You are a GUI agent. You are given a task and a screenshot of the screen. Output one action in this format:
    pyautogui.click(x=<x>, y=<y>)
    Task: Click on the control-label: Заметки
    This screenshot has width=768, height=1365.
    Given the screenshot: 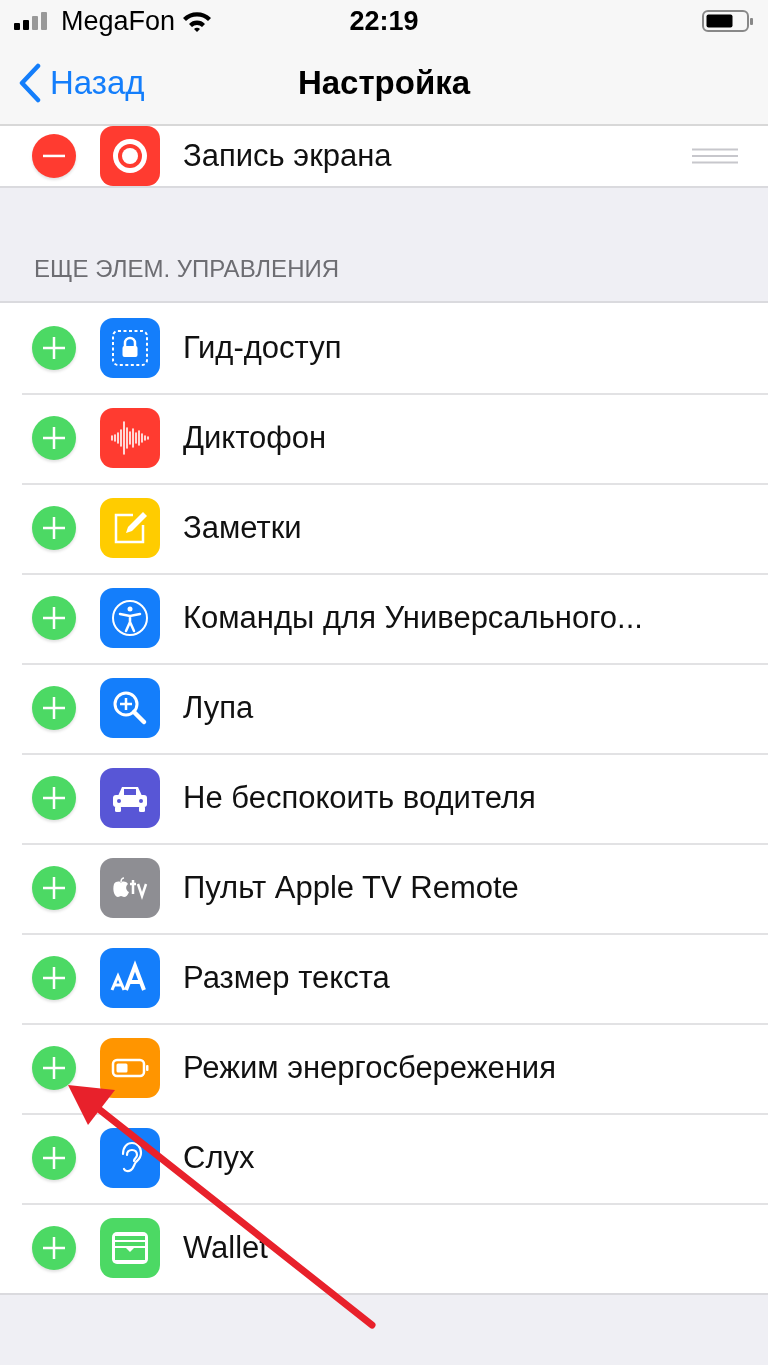 What is the action you would take?
    pyautogui.click(x=243, y=528)
    